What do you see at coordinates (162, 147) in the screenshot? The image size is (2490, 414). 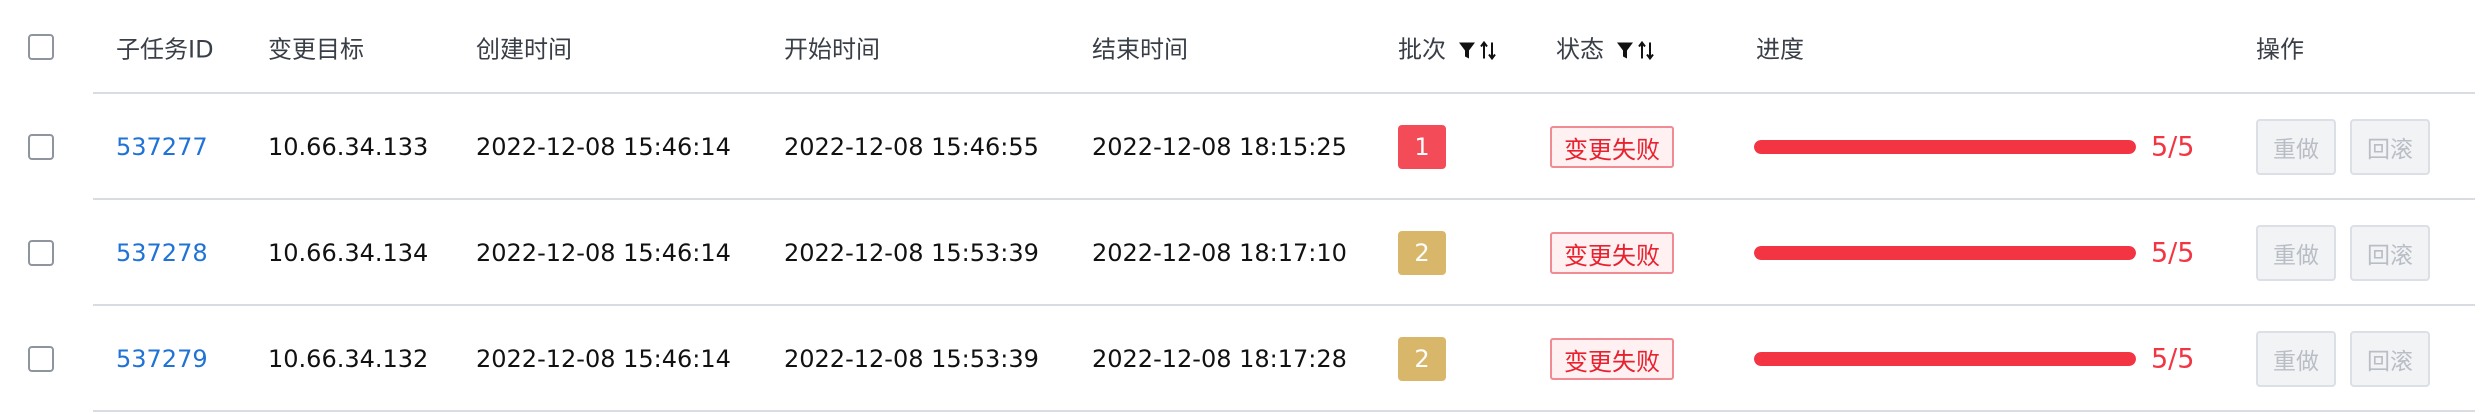 I see `subtask-id-link: 537277` at bounding box center [162, 147].